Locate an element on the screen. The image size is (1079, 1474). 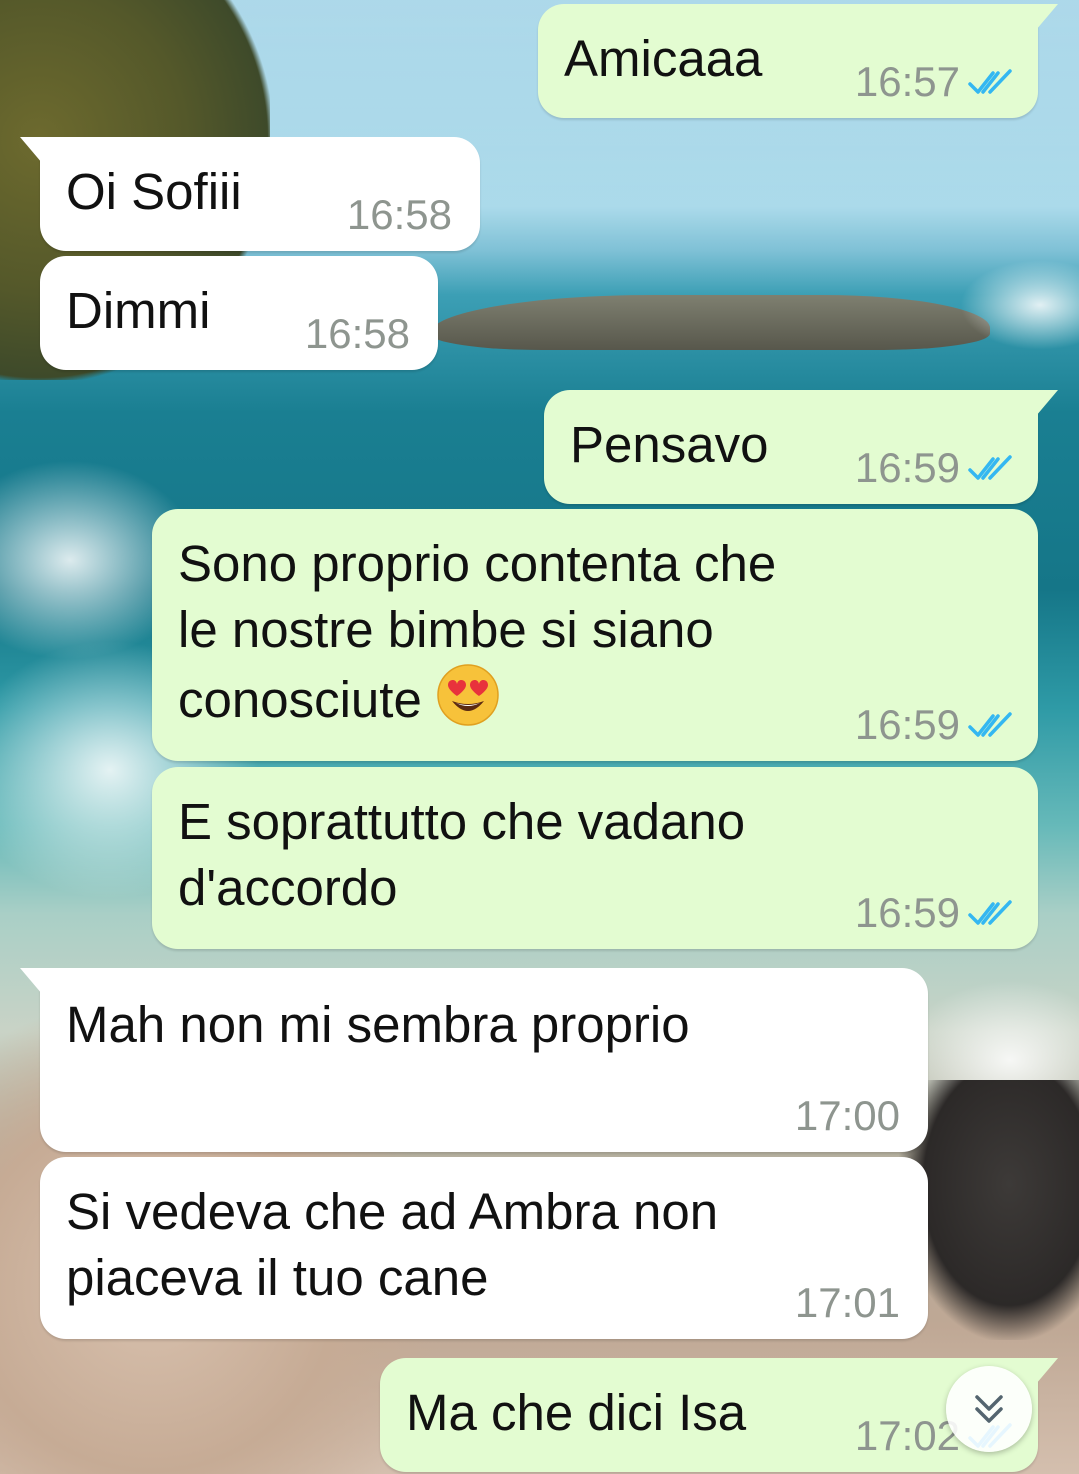
message-time: 17:01 is located at coordinates (847, 1302).